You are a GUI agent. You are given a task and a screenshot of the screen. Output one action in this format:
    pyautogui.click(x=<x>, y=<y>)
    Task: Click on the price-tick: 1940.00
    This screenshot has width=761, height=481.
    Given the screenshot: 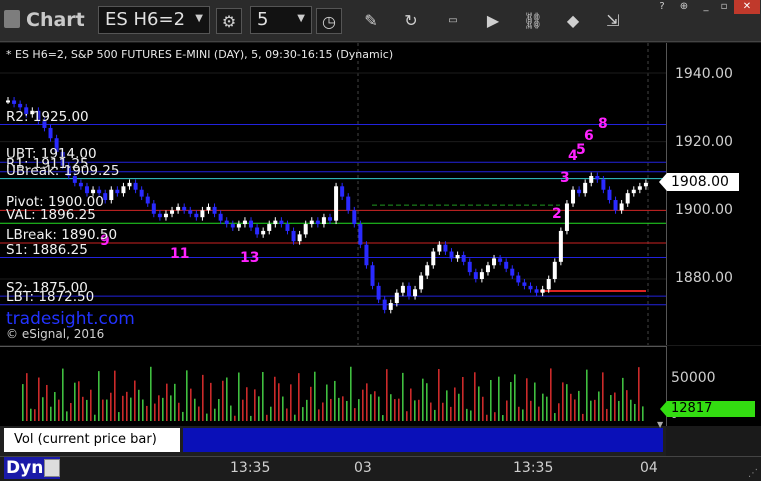 What is the action you would take?
    pyautogui.click(x=704, y=74)
    